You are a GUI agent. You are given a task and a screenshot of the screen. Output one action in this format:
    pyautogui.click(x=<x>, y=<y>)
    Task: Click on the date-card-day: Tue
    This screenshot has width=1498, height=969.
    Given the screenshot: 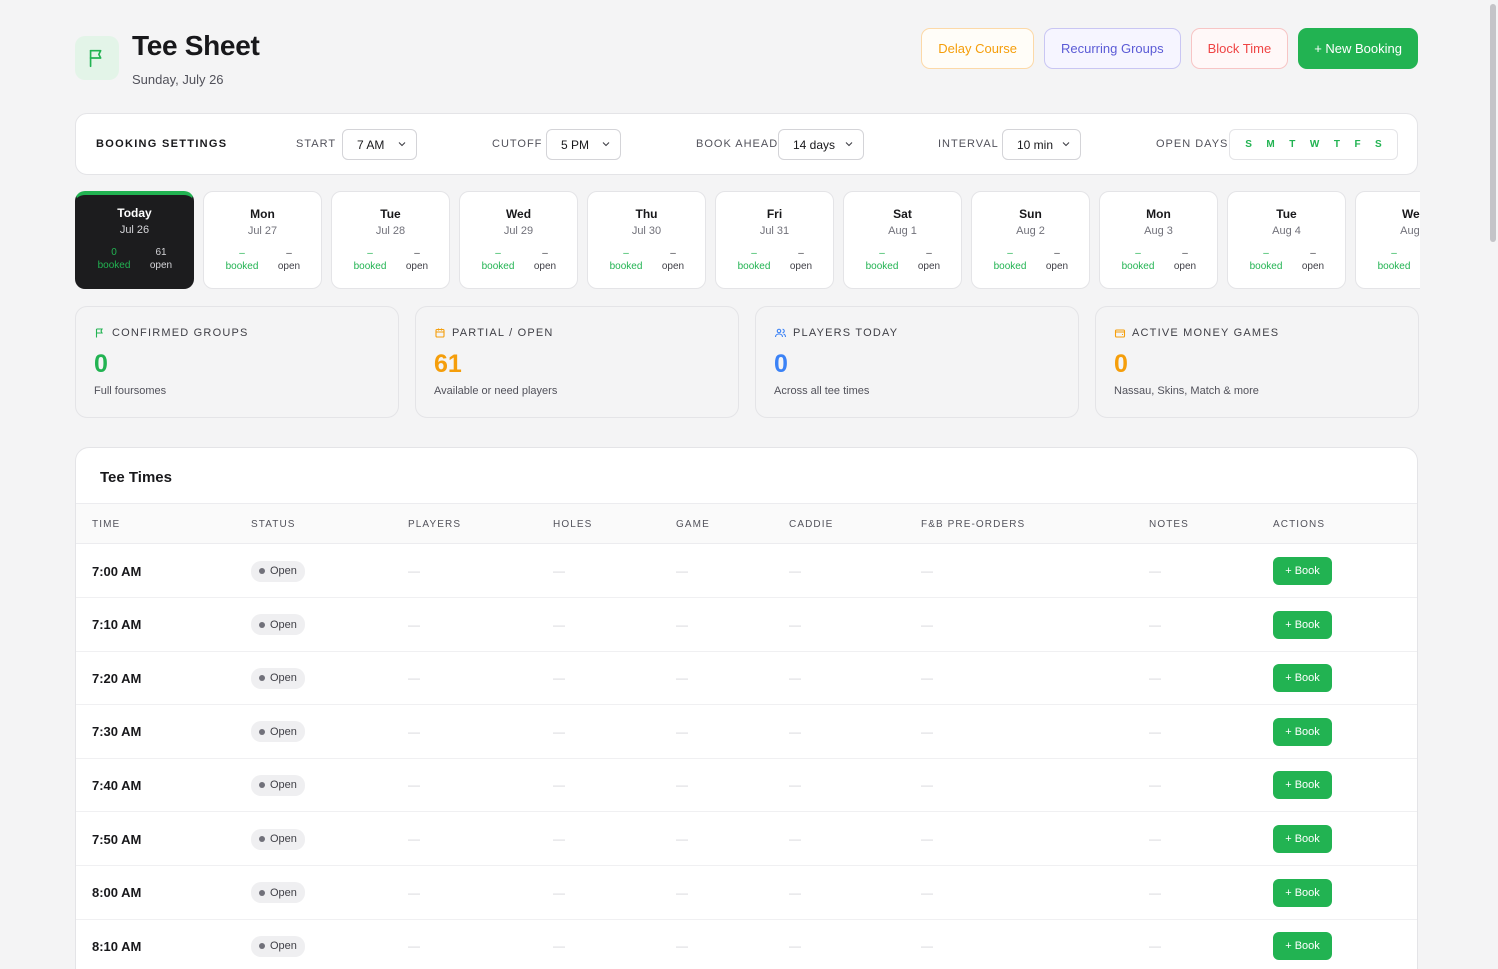 What is the action you would take?
    pyautogui.click(x=390, y=214)
    